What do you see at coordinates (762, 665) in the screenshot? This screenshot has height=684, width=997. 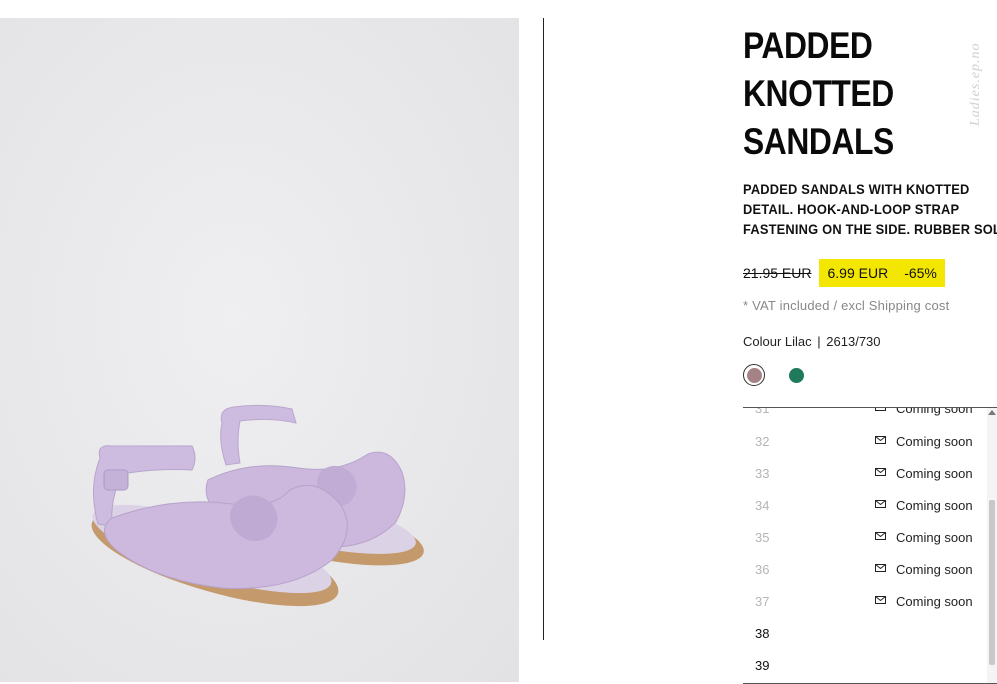 I see `size-number: 39` at bounding box center [762, 665].